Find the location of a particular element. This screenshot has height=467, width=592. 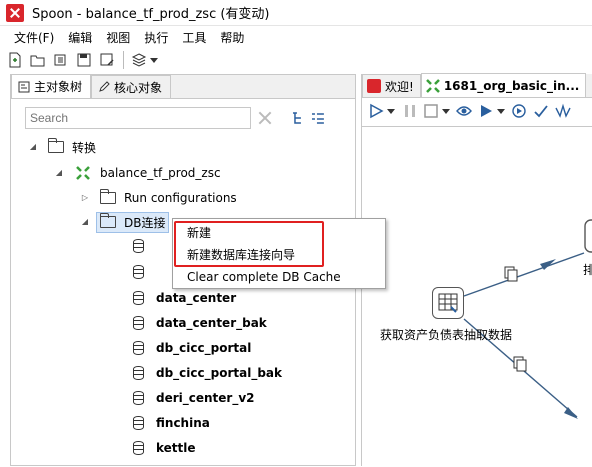

expand-tree-icon is located at coordinates (298, 118).